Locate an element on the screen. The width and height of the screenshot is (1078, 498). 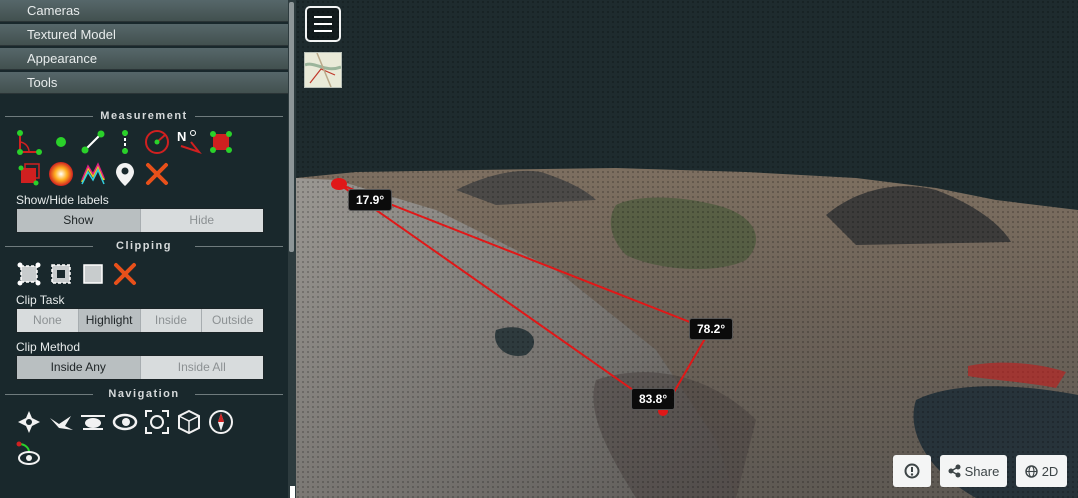
svg-text: N is located at coordinates (181, 136).